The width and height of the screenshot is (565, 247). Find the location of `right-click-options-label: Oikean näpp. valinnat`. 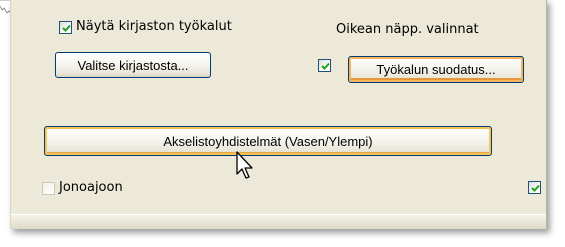

right-click-options-label: Oikean näpp. valinnat is located at coordinates (407, 29).